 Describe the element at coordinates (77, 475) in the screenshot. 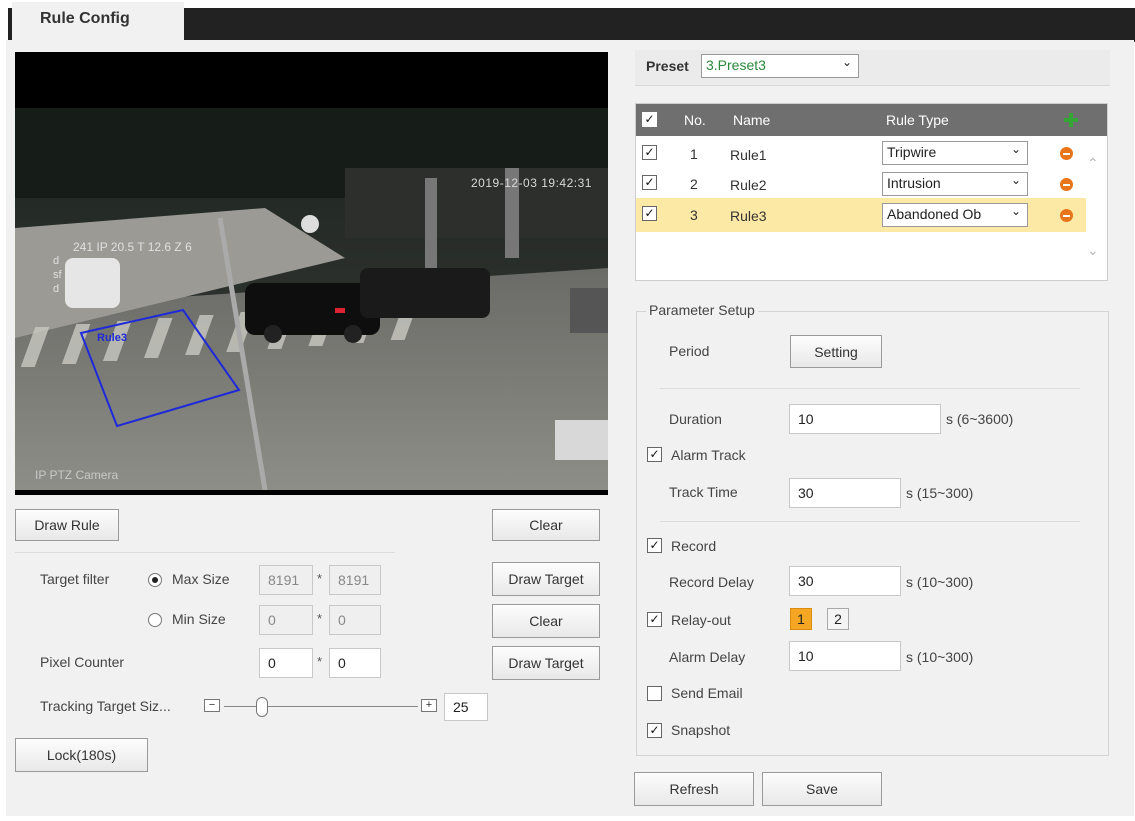

I see `camera-name-osd: IP PTZ Camera` at that location.